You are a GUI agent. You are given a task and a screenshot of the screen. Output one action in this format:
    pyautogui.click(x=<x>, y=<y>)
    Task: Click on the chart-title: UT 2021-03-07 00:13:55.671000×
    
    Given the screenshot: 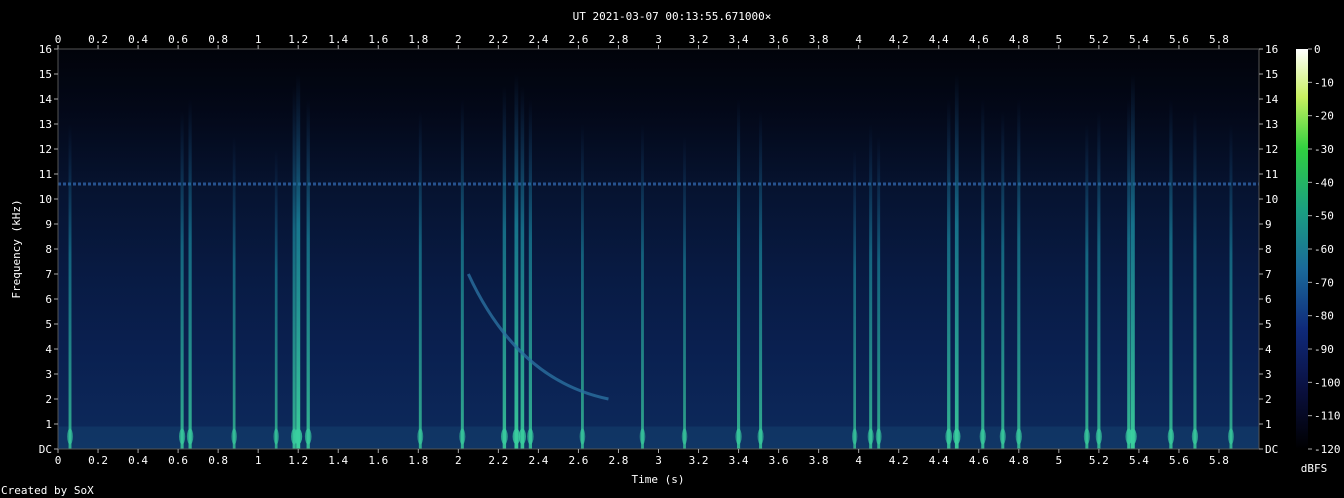 What is the action you would take?
    pyautogui.click(x=672, y=16)
    